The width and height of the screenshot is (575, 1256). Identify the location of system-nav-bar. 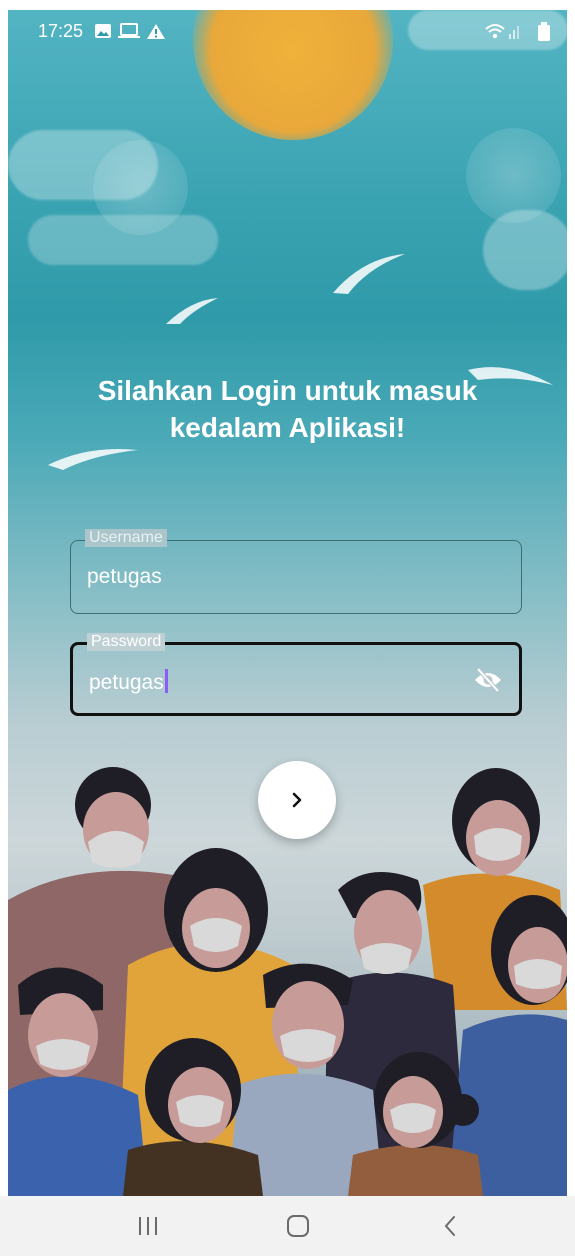
(287, 1226).